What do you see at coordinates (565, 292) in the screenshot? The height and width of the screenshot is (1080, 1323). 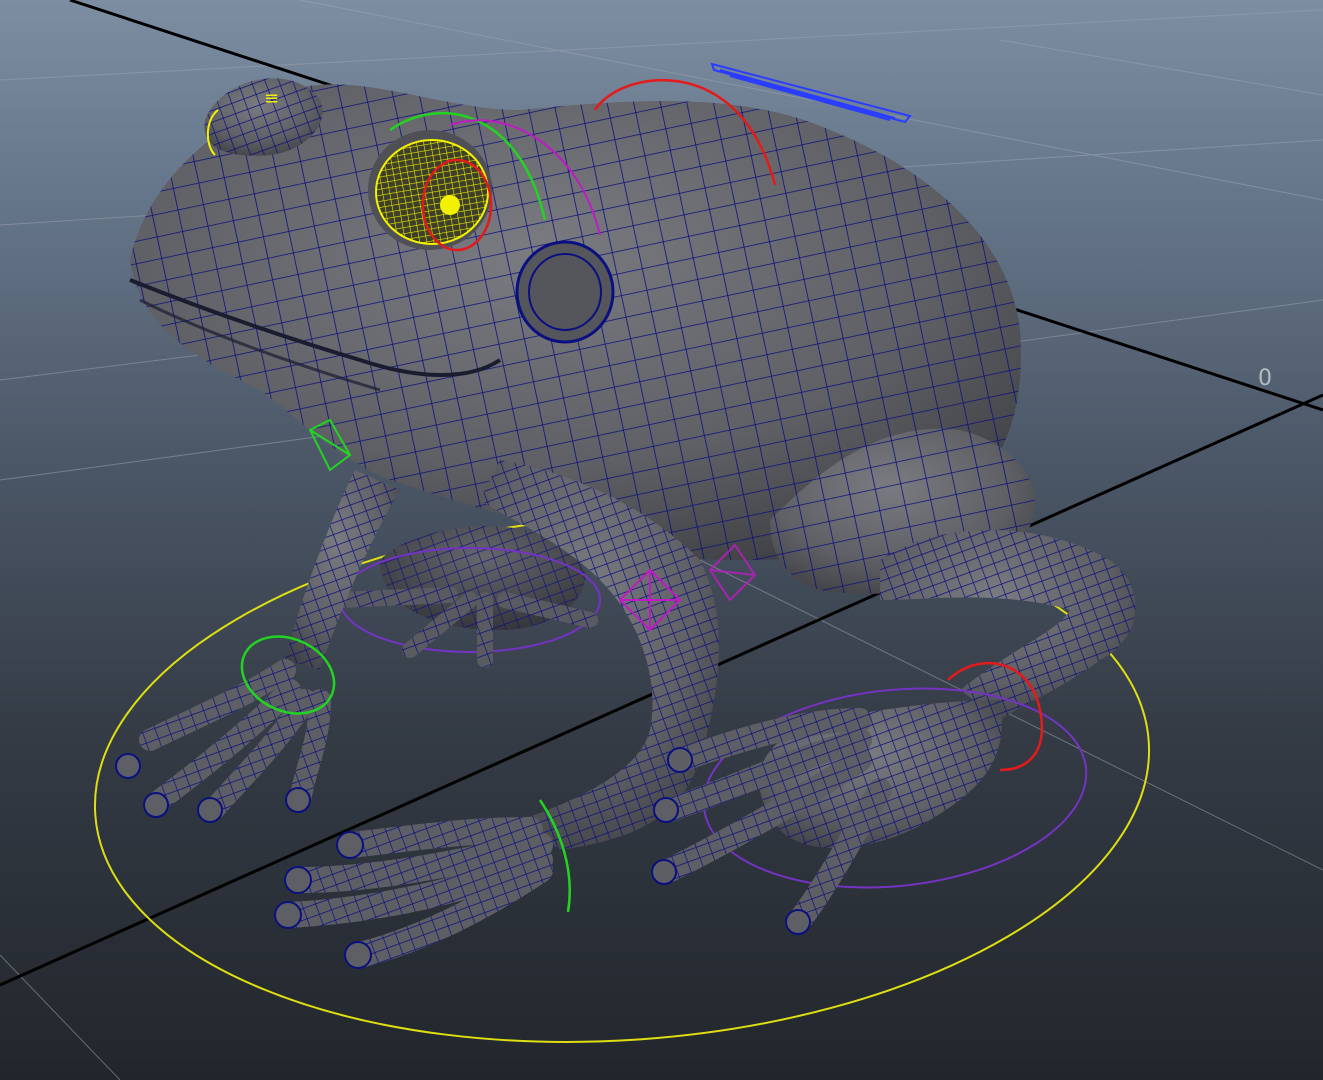 I see `eardrum` at bounding box center [565, 292].